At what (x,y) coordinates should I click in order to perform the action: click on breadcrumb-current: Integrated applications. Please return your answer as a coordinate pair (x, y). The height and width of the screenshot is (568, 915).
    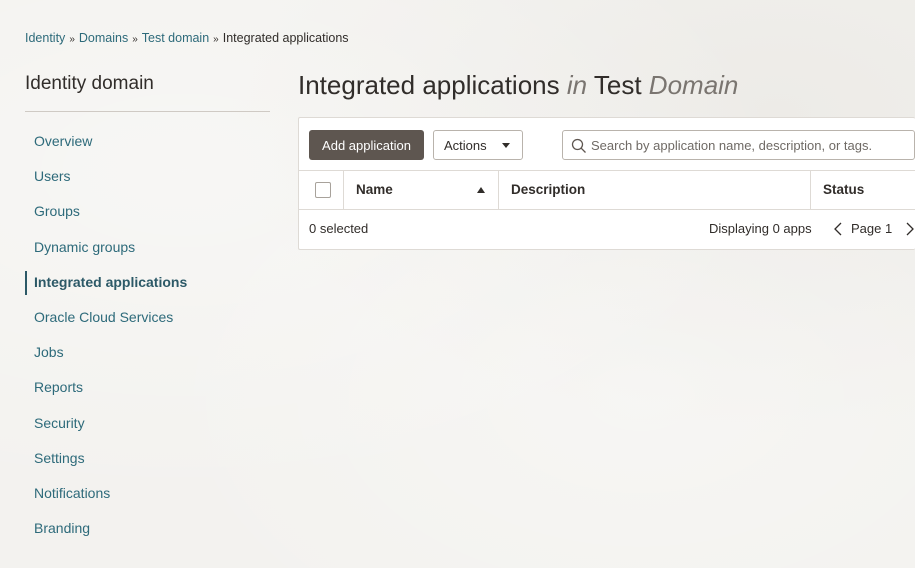
    Looking at the image, I should click on (285, 38).